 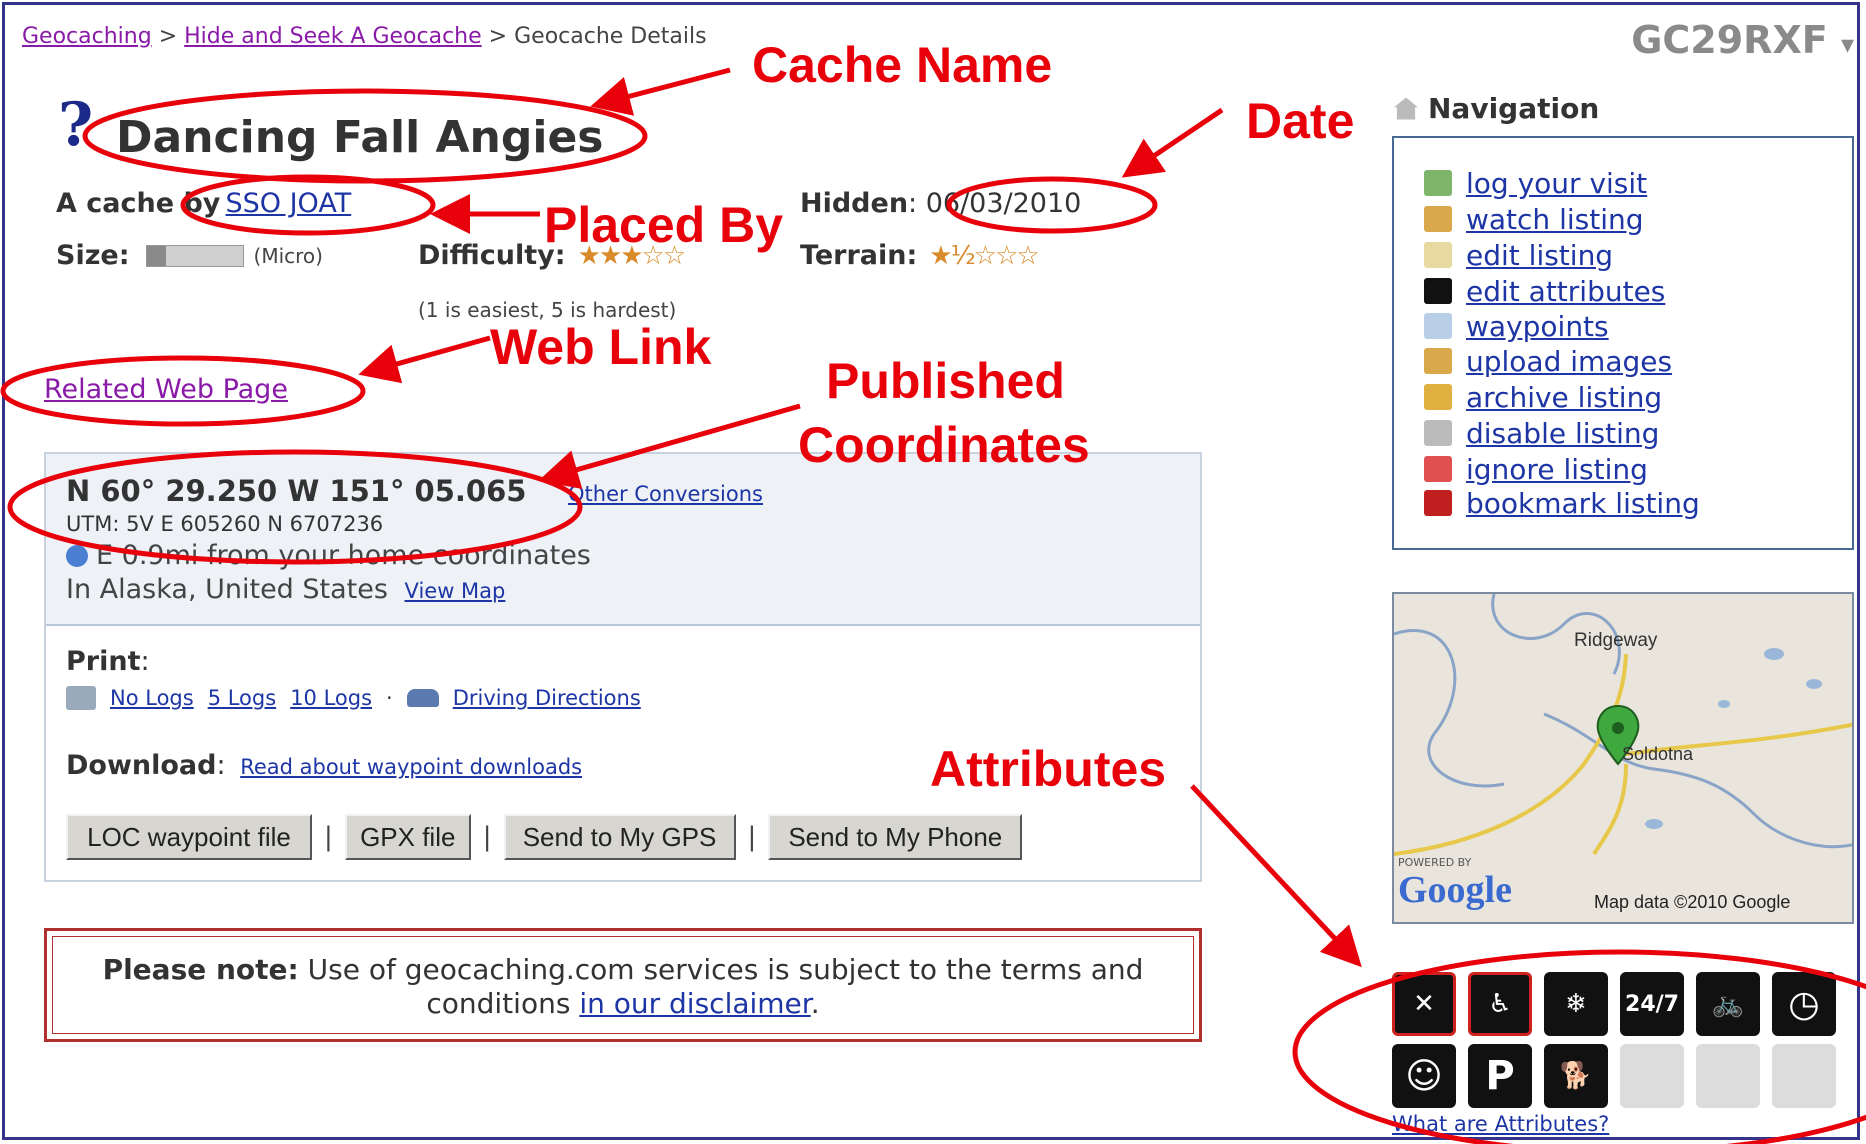 I want to click on annotation-placed-by: Placed By, so click(x=664, y=225).